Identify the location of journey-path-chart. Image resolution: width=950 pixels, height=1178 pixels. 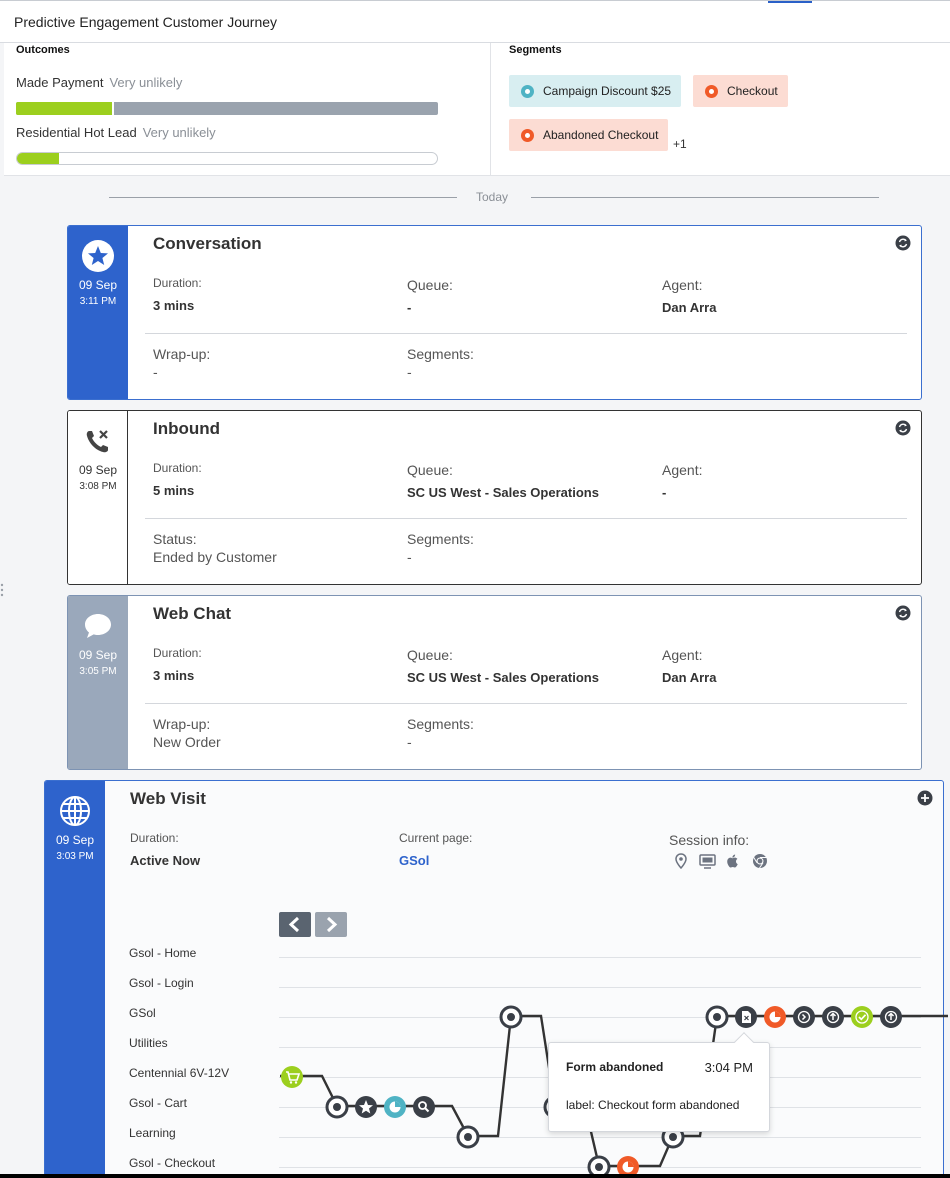
(614, 1091).